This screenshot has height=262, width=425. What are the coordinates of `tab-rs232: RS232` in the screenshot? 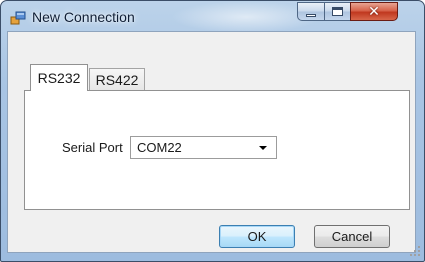 It's located at (59, 77).